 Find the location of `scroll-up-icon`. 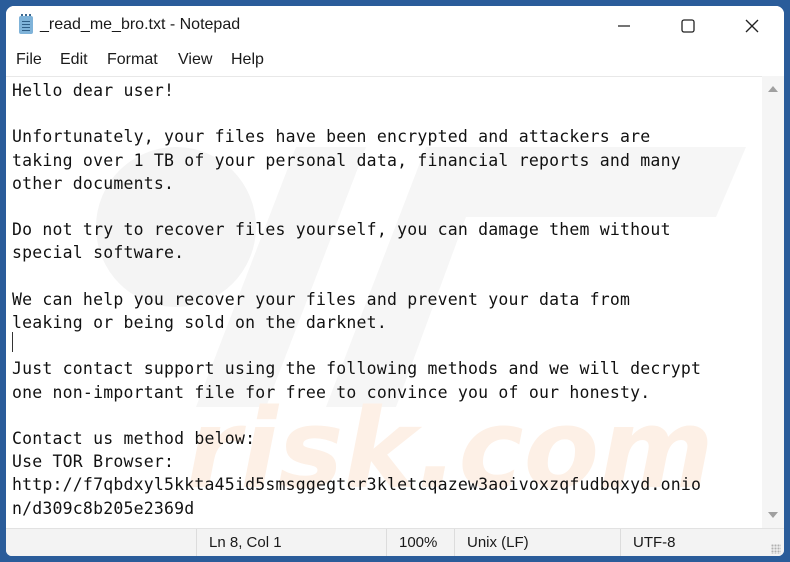

scroll-up-icon is located at coordinates (773, 89).